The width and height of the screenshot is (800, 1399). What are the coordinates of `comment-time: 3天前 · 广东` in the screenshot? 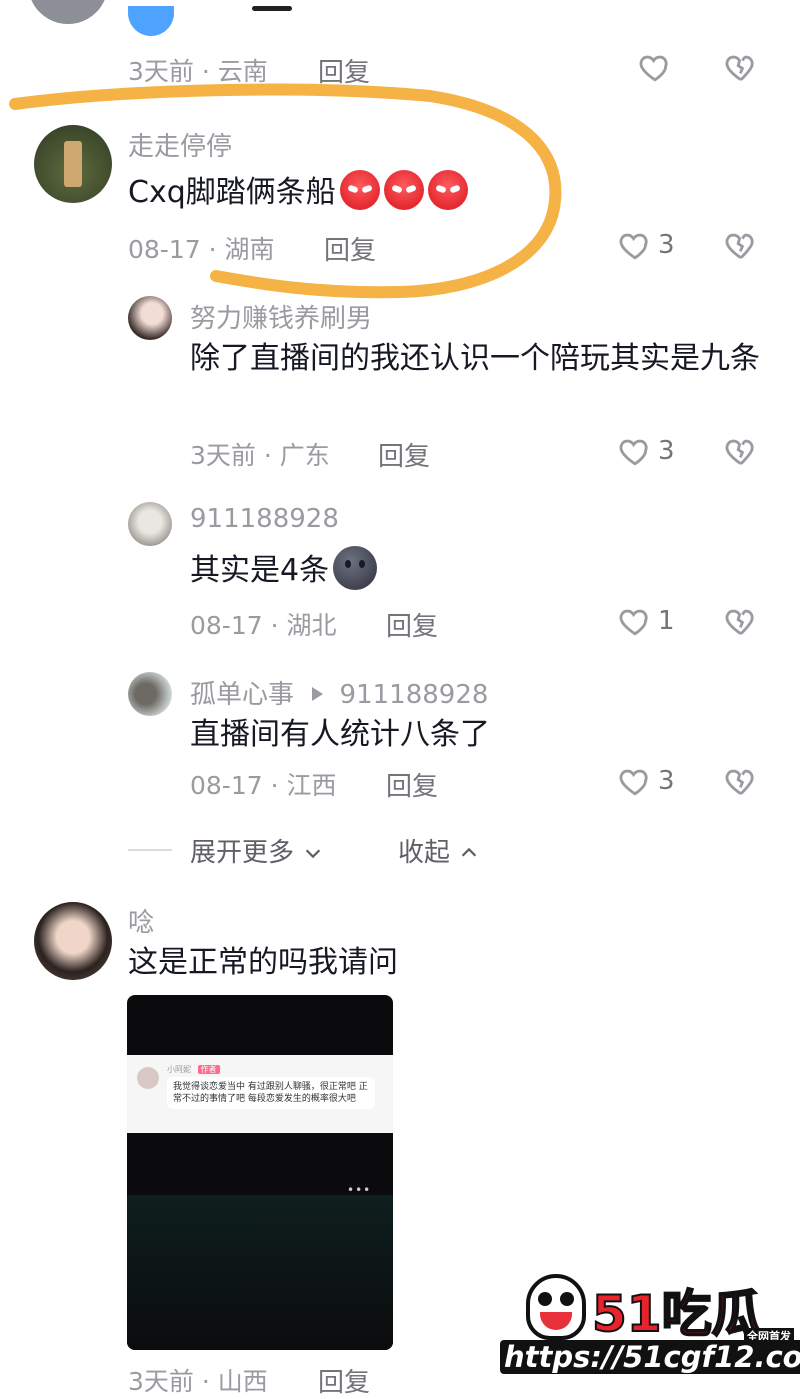 It's located at (260, 455).